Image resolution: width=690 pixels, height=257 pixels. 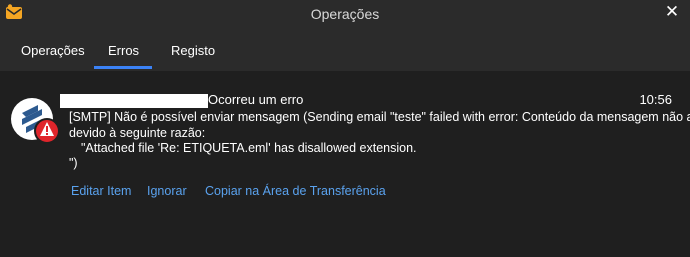 I want to click on close-button: ✕, so click(x=672, y=12).